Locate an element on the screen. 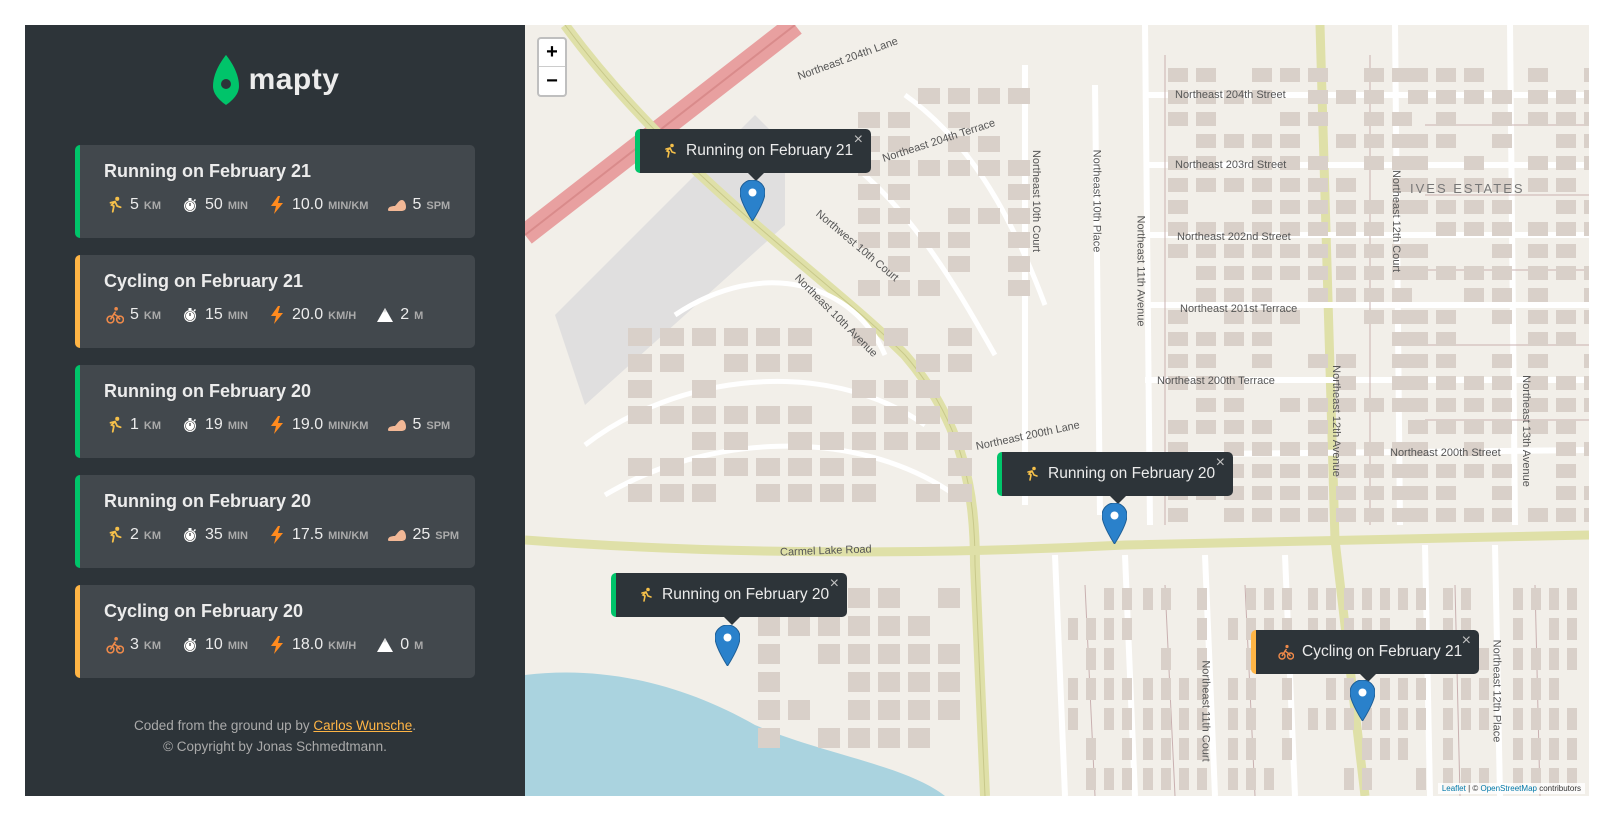 This screenshot has height=821, width=1614. workout-extra: 5 spm is located at coordinates (418, 425).